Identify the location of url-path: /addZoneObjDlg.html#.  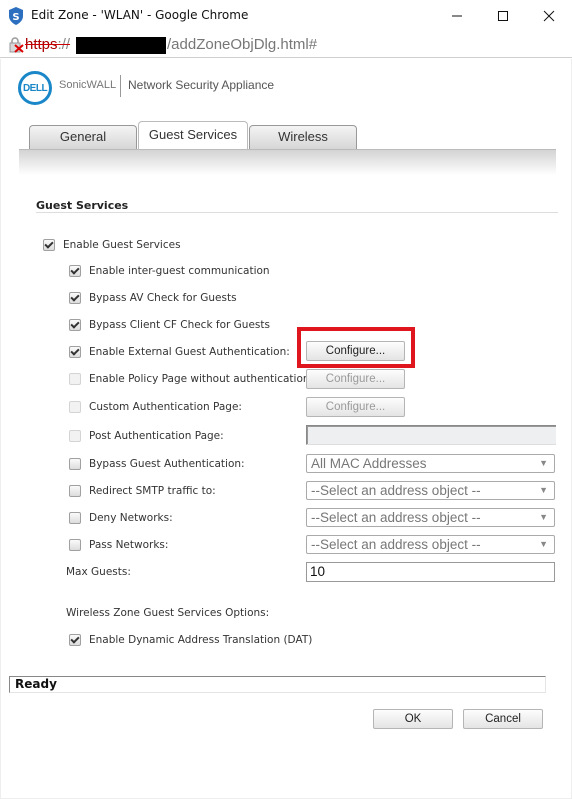
(242, 44).